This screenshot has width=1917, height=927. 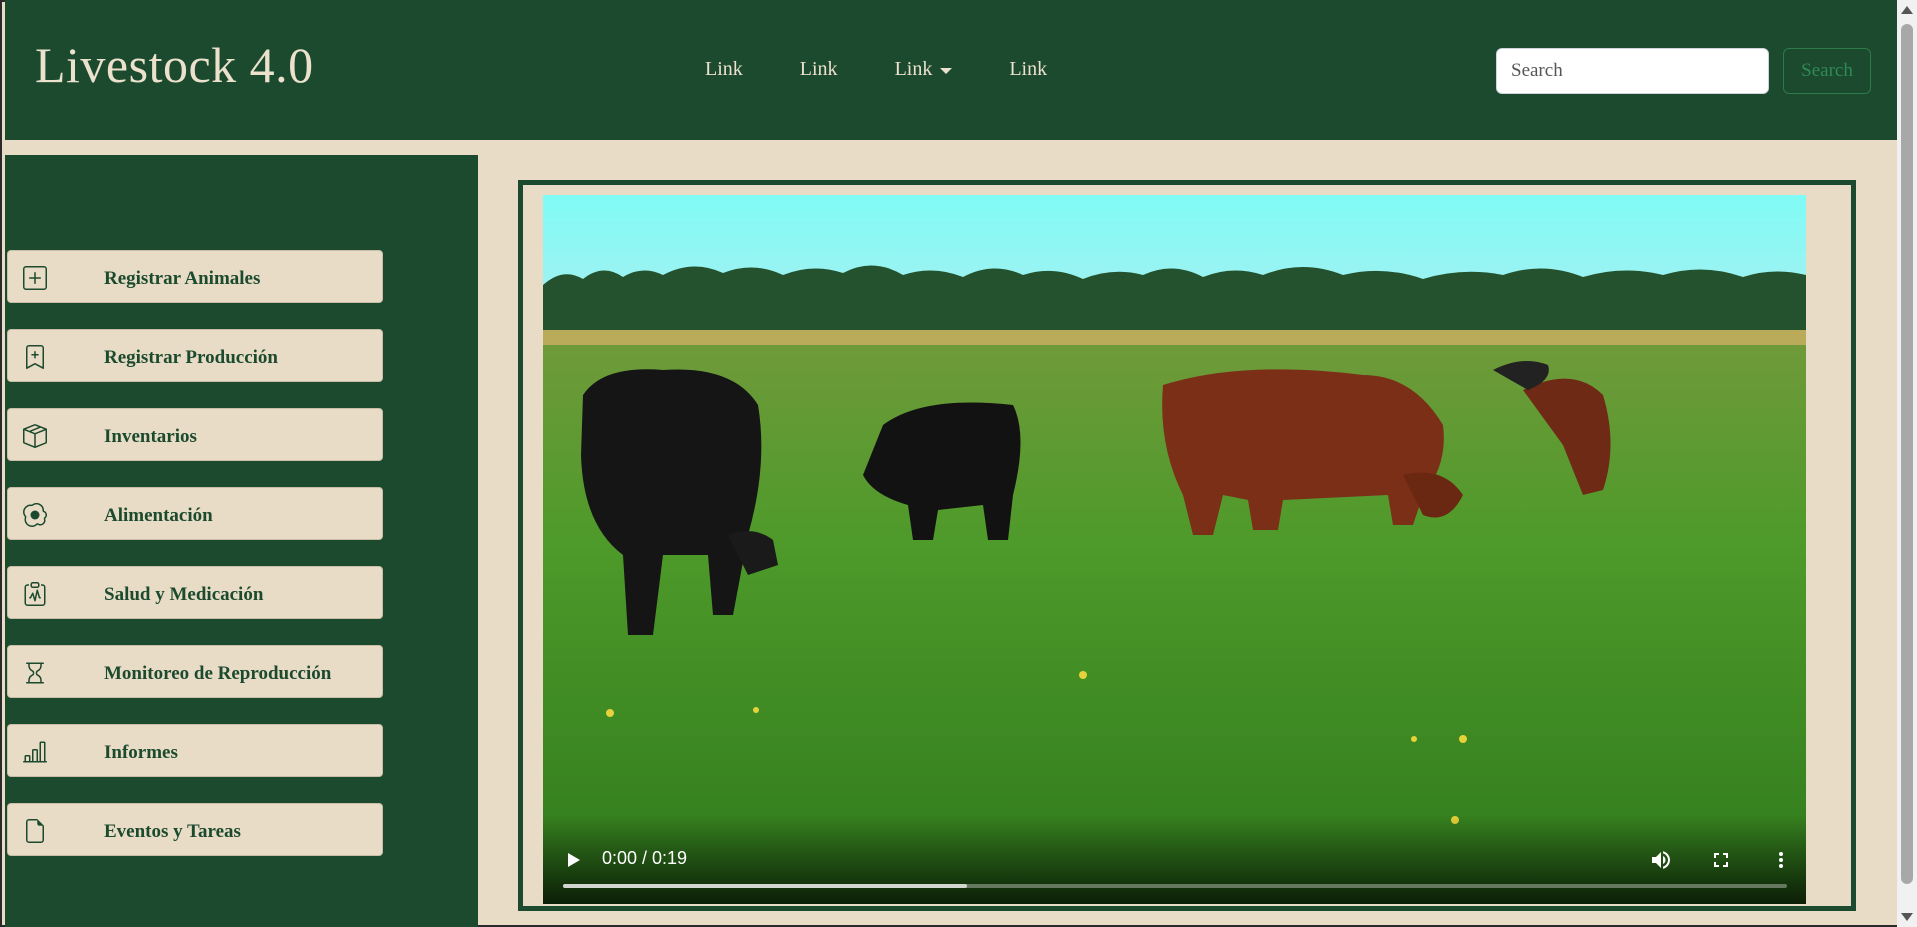 What do you see at coordinates (1907, 454) in the screenshot?
I see `scroll-thumb` at bounding box center [1907, 454].